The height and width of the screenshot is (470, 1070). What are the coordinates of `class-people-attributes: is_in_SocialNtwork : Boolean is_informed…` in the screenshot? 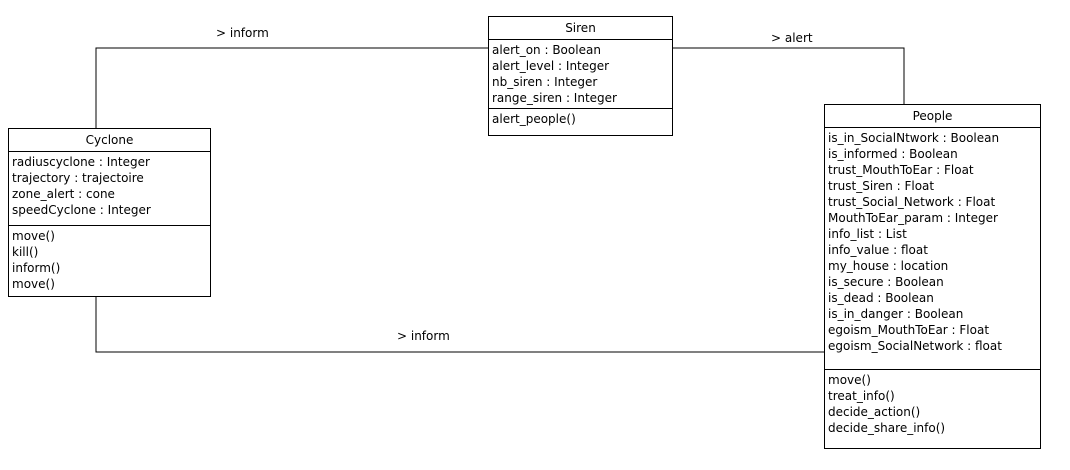 It's located at (932, 248).